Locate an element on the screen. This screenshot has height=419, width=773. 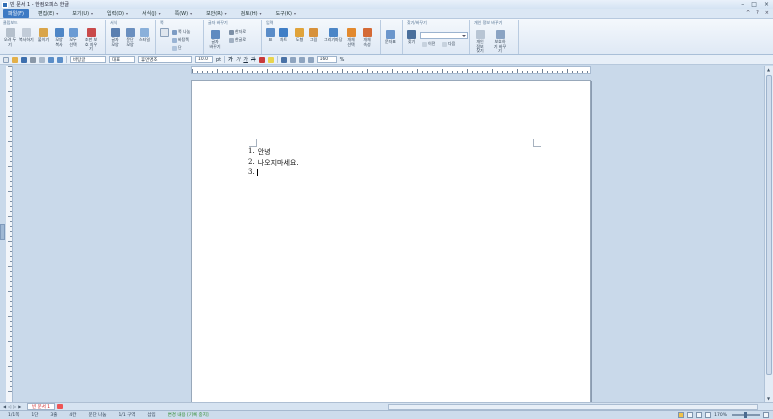
print-icon is located at coordinates (33, 59).